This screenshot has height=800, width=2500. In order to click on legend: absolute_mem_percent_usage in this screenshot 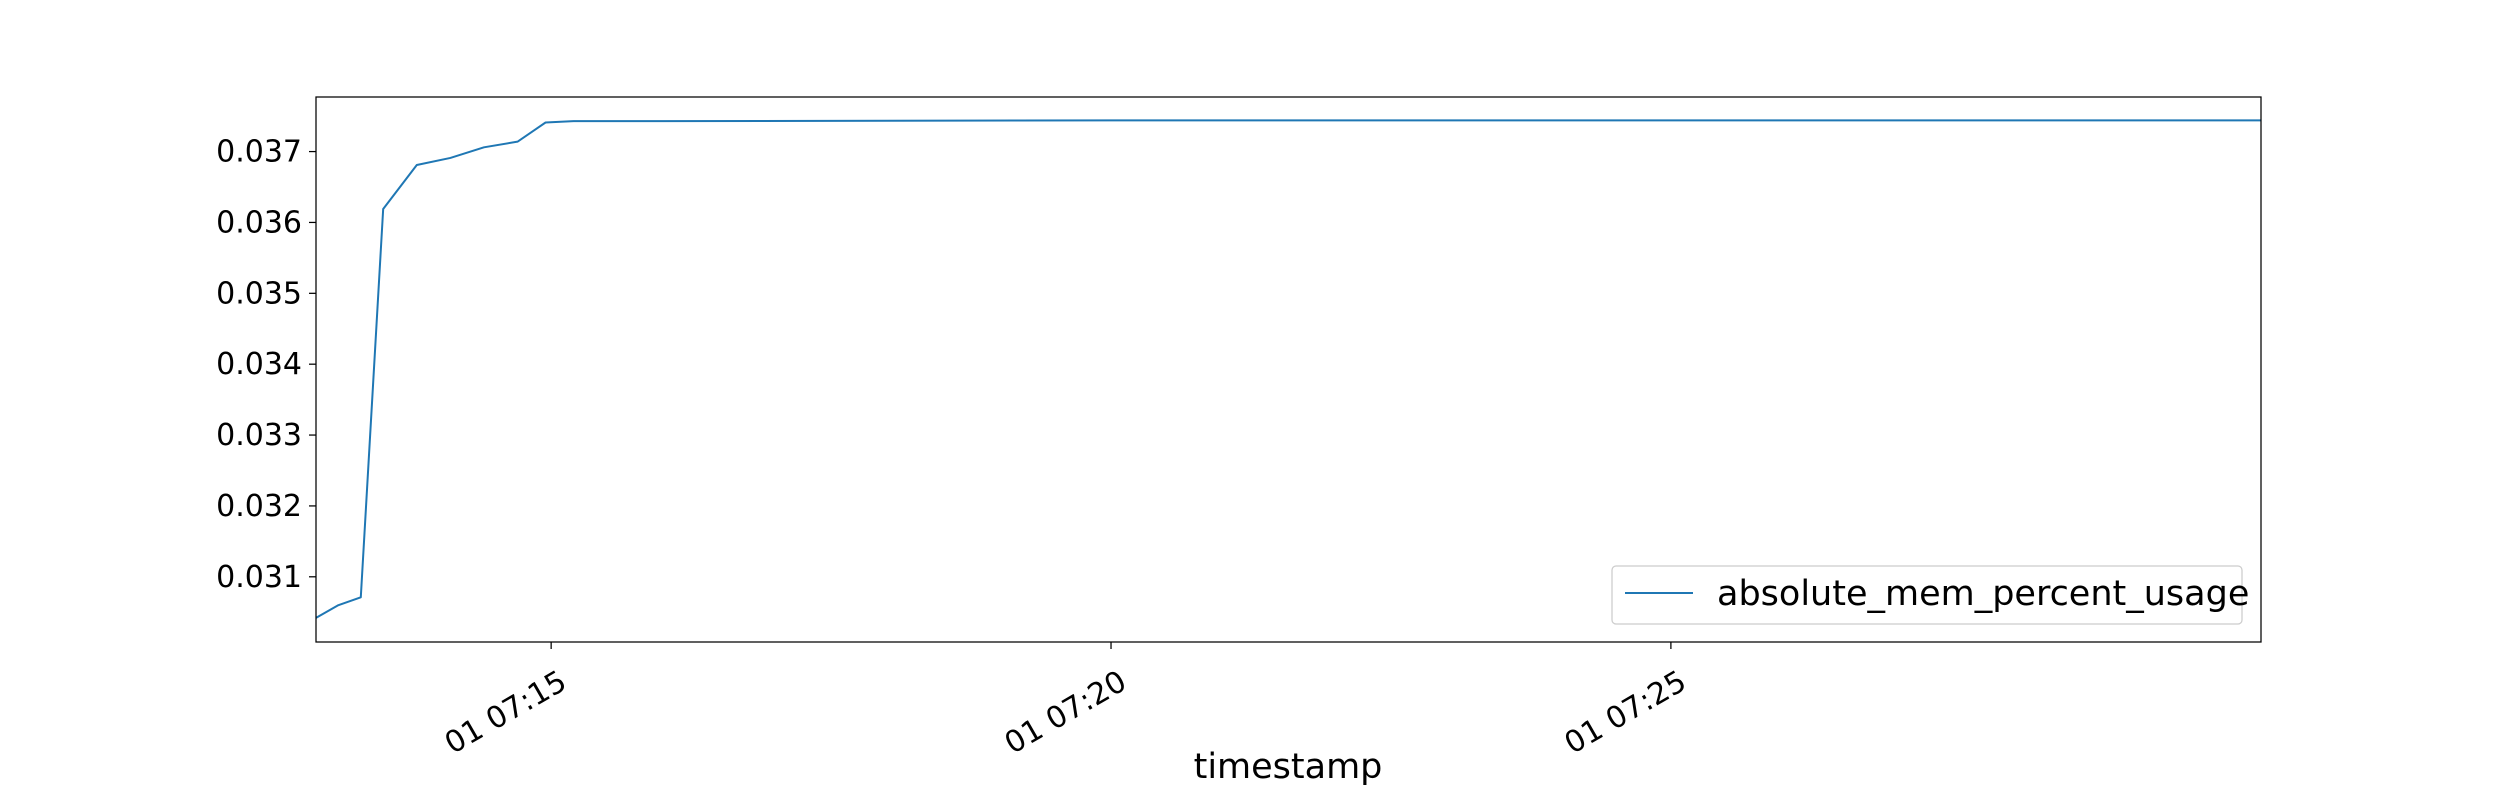, I will do `click(1930, 595)`.